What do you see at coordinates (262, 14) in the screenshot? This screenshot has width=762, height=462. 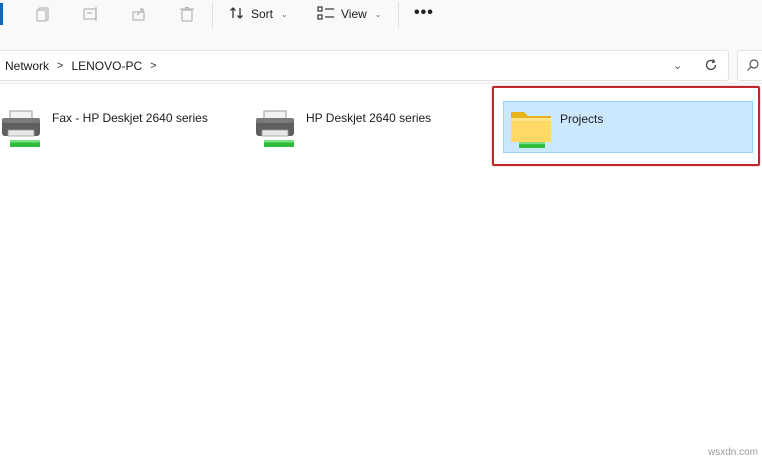 I see `sort-label: Sort` at bounding box center [262, 14].